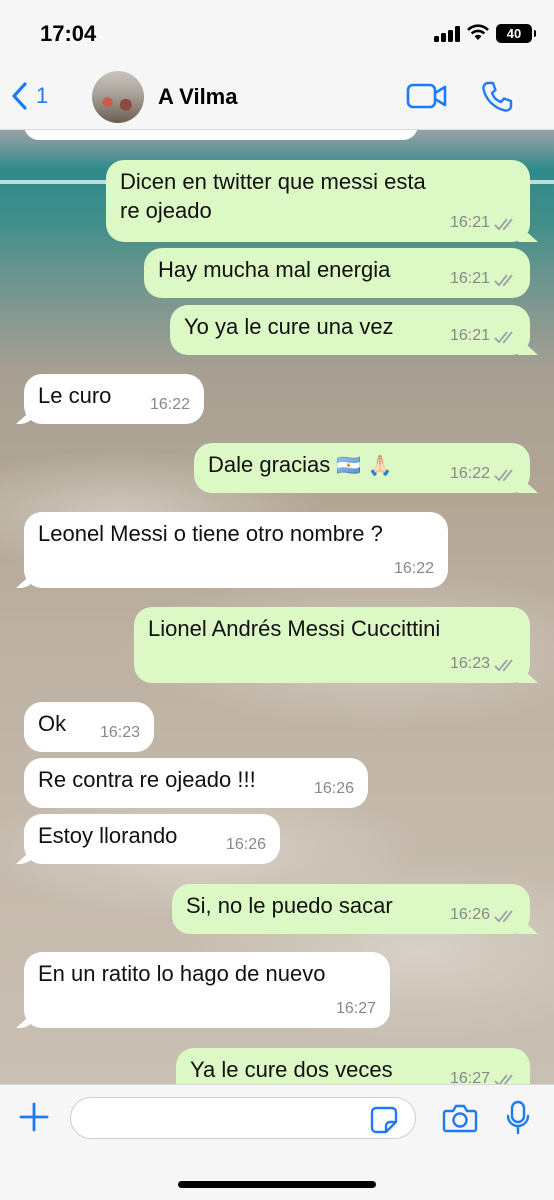 The height and width of the screenshot is (1200, 554). I want to click on message-bubble-incoming: Estoy llorando 16:26, so click(152, 839).